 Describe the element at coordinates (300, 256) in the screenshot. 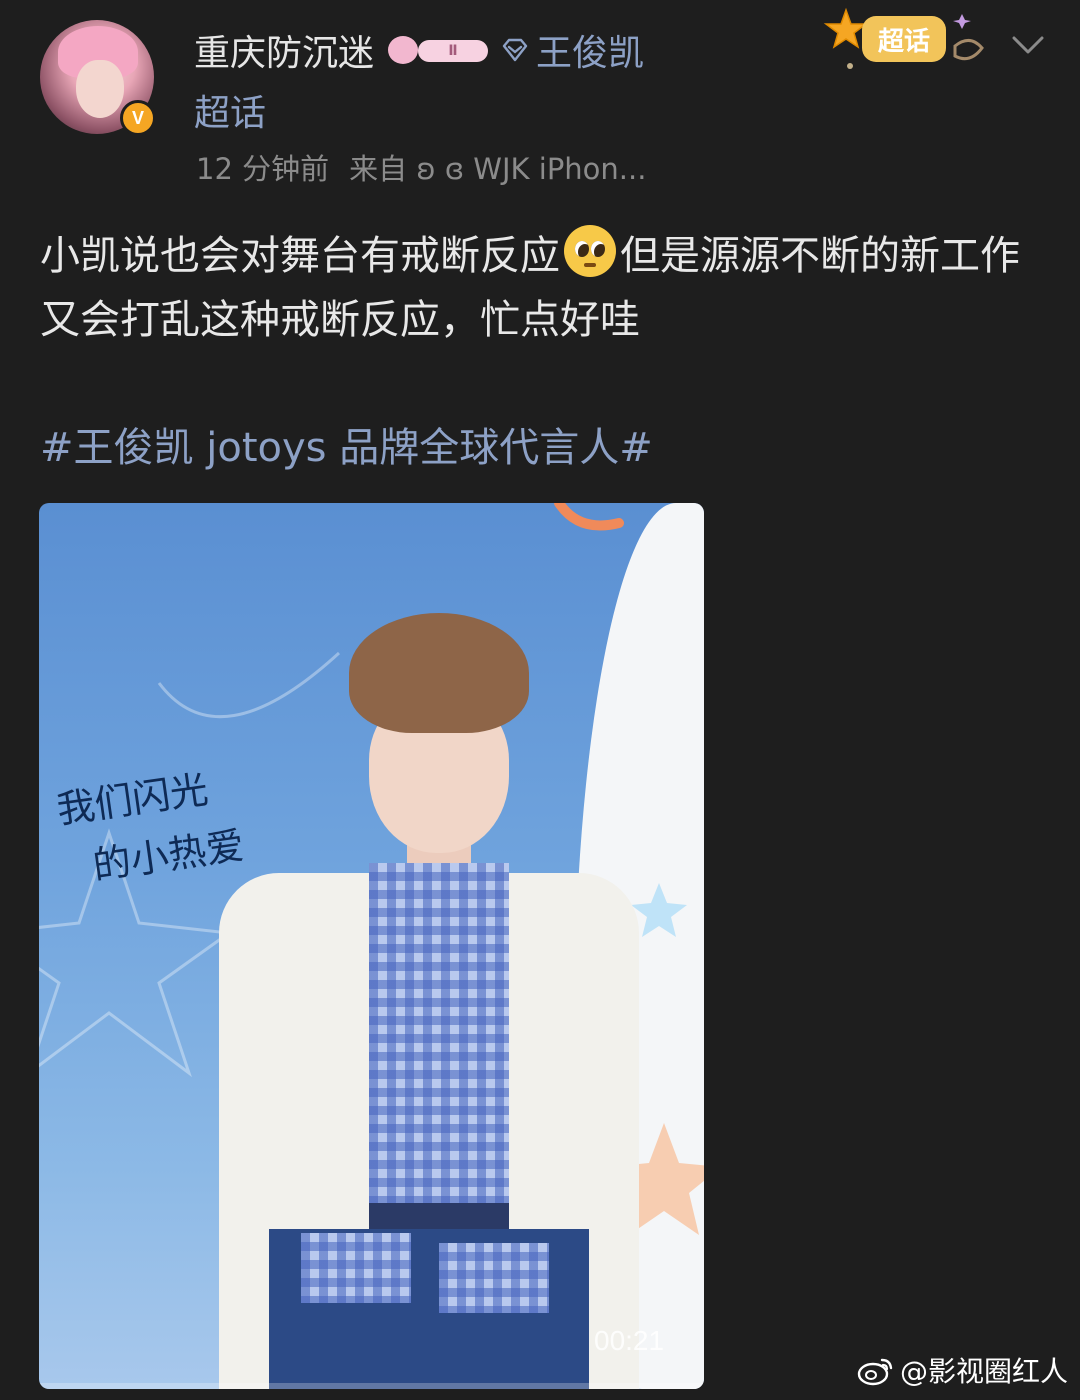

I see `post-text-part1: 小凯说也会对舞台有戒断反应` at that location.